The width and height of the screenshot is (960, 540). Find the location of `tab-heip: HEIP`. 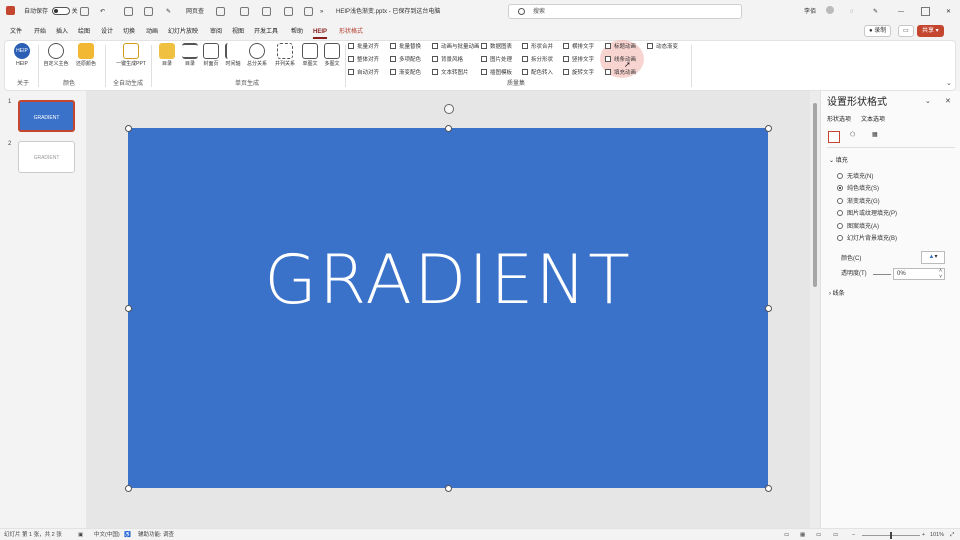

tab-heip: HEIP is located at coordinates (320, 33).